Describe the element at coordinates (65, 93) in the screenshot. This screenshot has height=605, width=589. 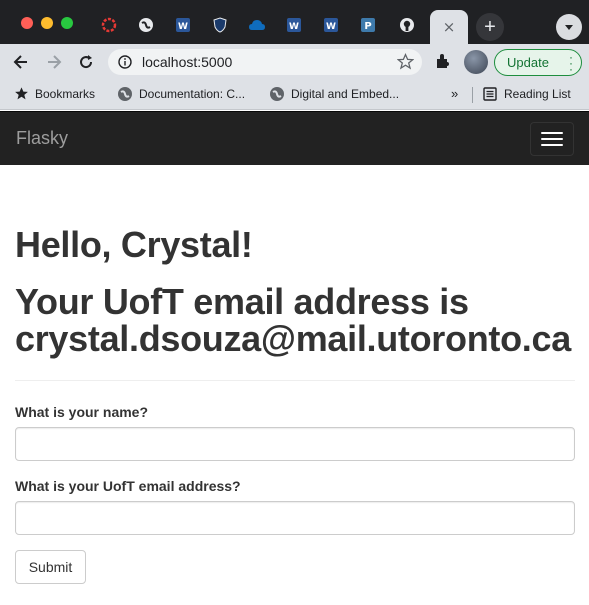
I see `bookmark-label: Bookmarks` at that location.